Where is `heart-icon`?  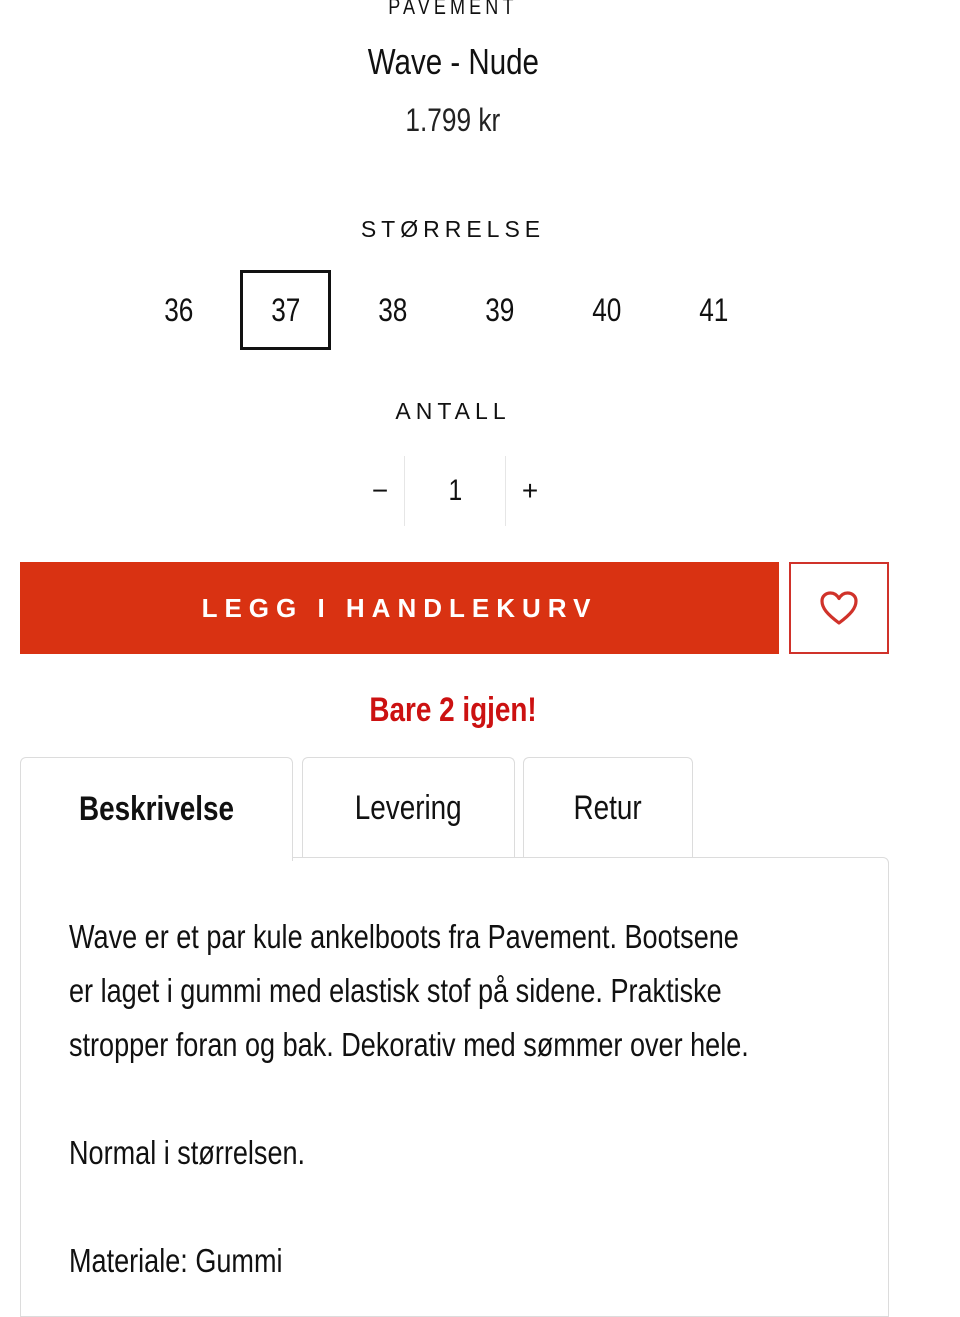
heart-icon is located at coordinates (839, 608).